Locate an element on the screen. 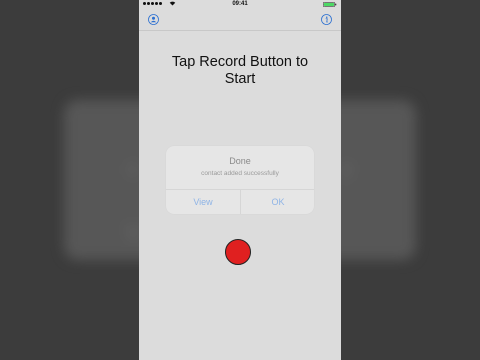 The image size is (480, 360). status-time: 09:41 is located at coordinates (240, 4).